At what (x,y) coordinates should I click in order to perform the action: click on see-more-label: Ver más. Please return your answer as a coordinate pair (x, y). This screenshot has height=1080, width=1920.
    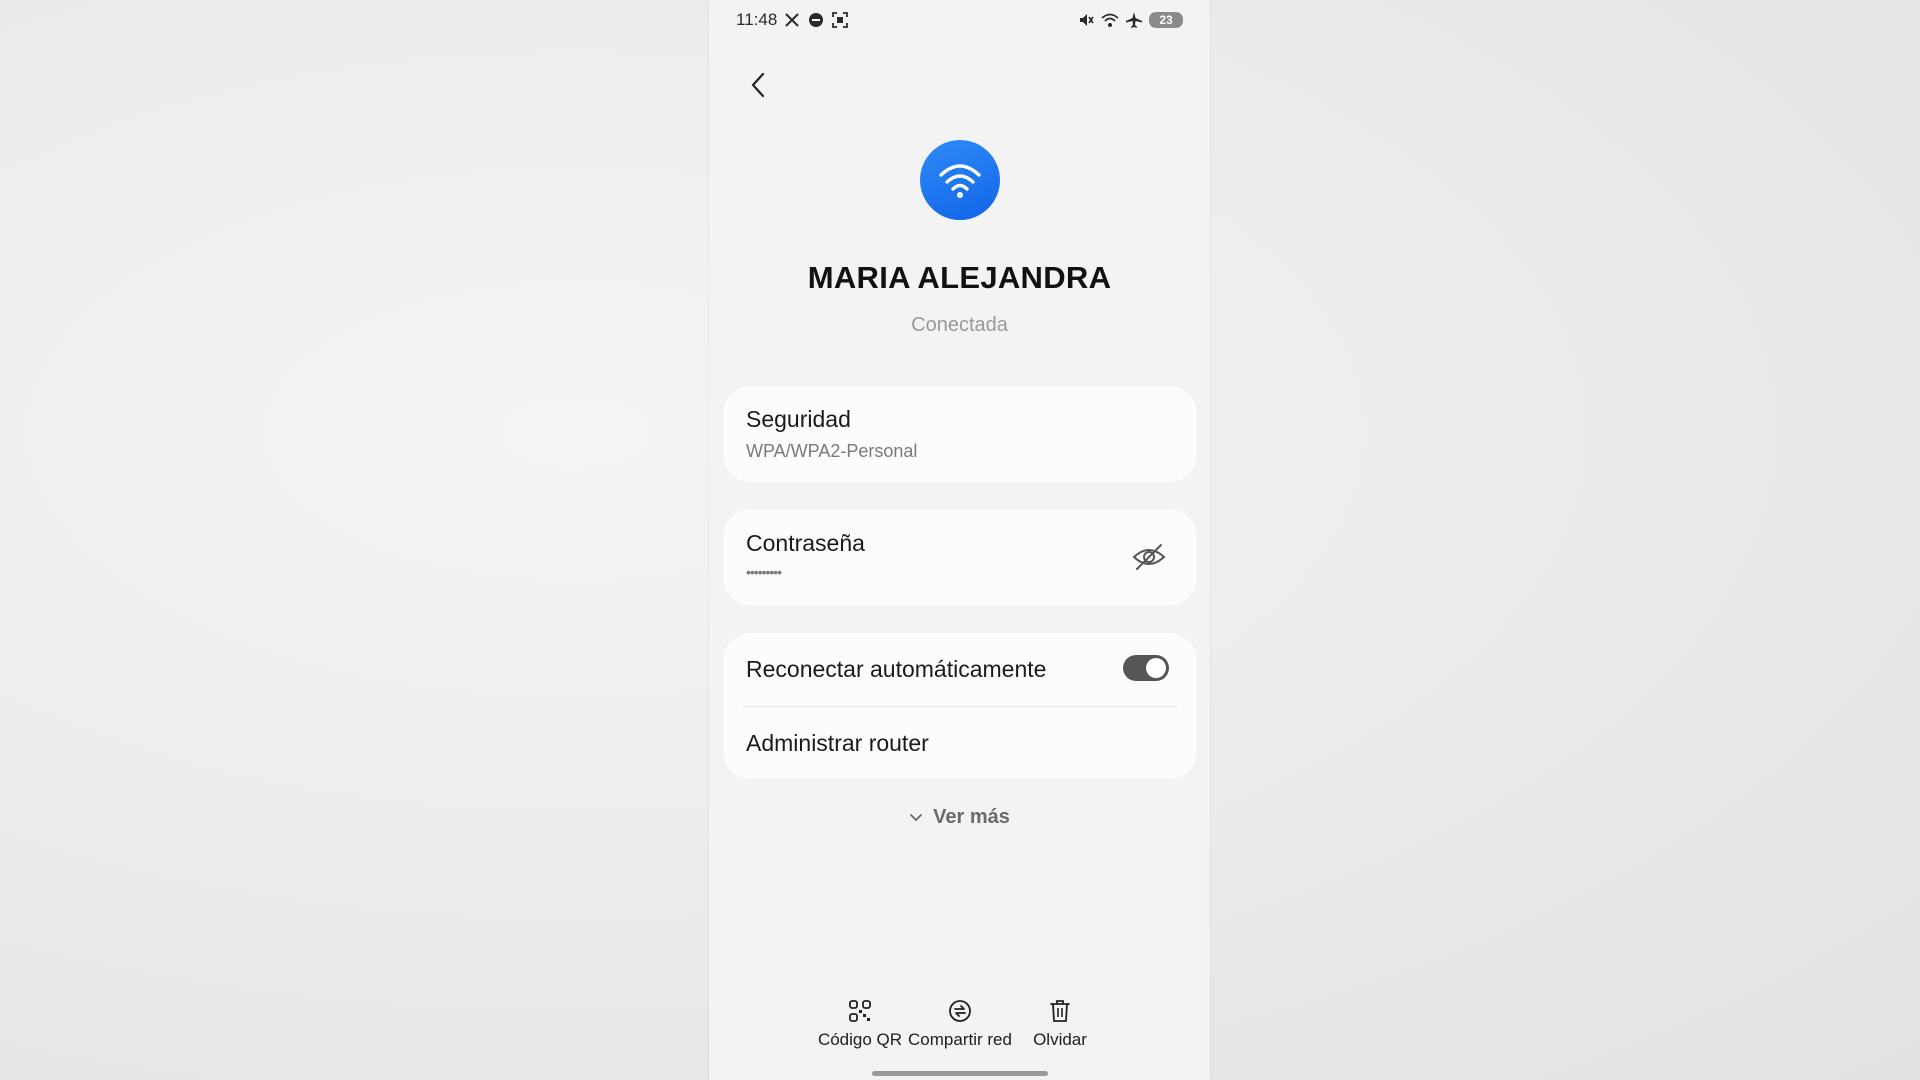
    Looking at the image, I should click on (971, 817).